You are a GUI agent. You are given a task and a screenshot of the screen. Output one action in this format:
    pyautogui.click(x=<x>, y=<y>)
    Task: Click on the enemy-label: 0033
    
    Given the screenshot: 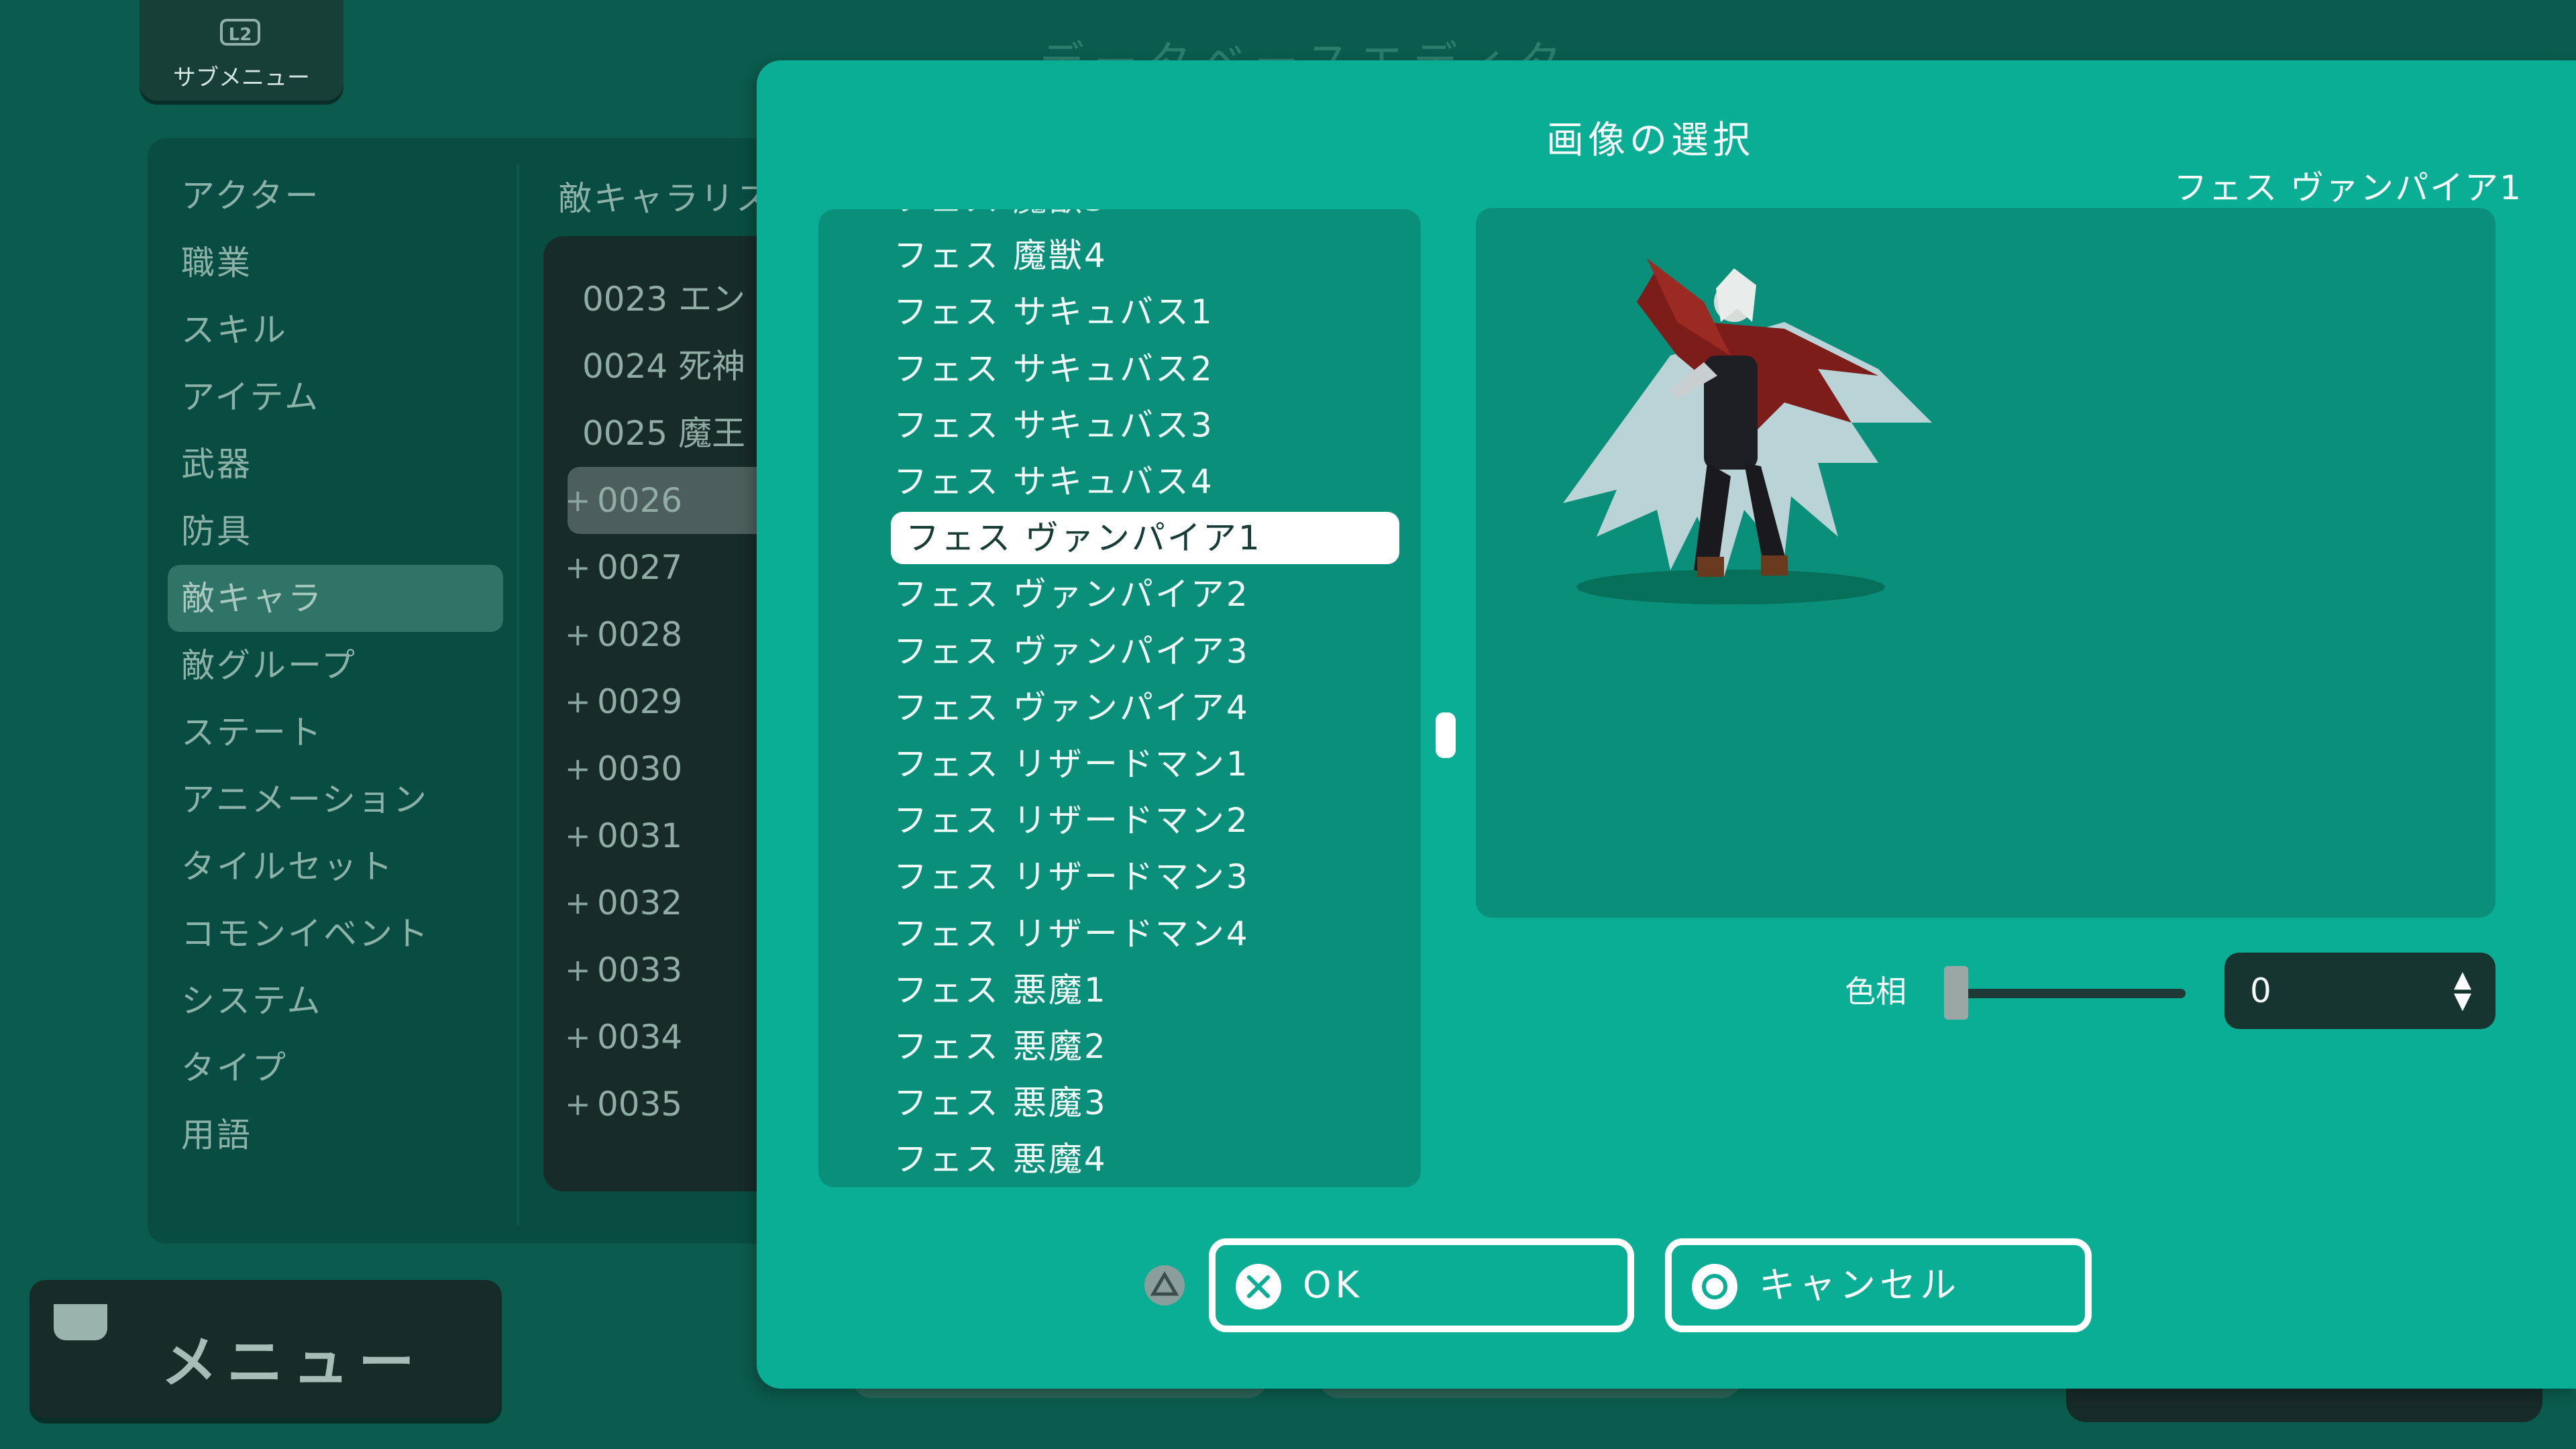 What is the action you would take?
    pyautogui.click(x=640, y=970)
    